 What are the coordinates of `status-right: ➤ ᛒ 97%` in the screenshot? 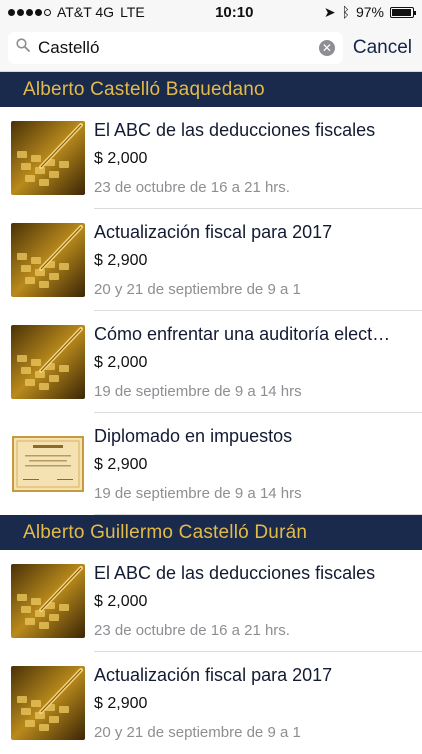 It's located at (369, 12).